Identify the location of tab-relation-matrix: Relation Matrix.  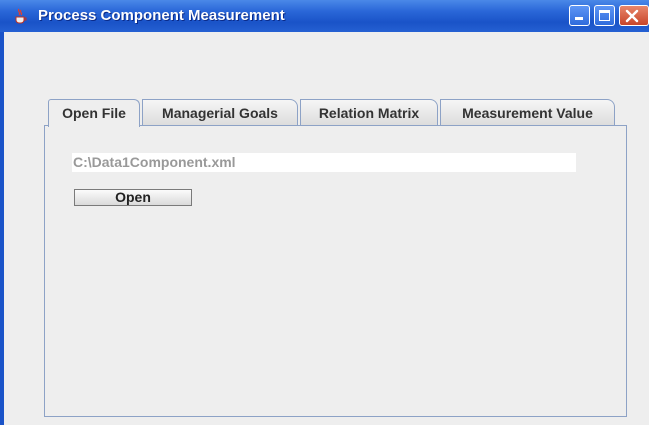
(369, 112).